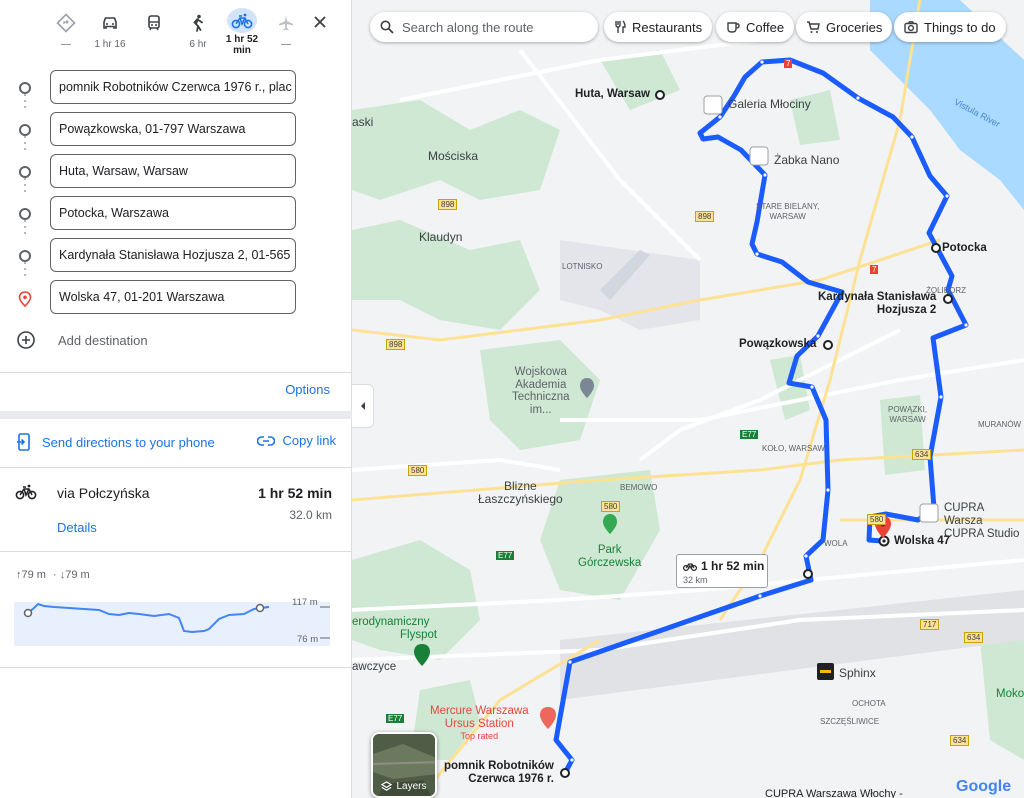 The height and width of the screenshot is (798, 1024). Describe the element at coordinates (66, 32) in the screenshot. I see `mode-best: —` at that location.